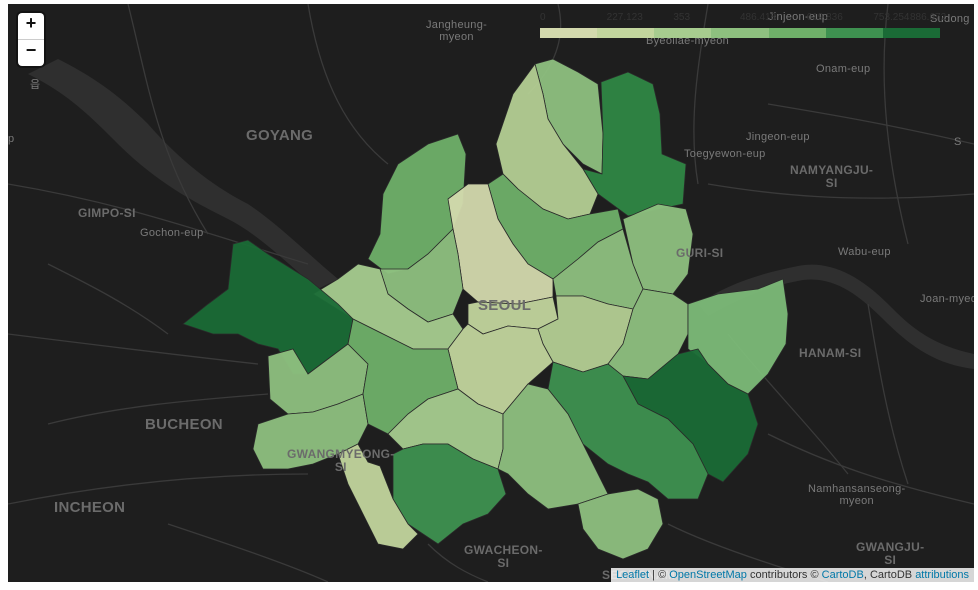 Image resolution: width=978 pixels, height=590 pixels. I want to click on color-legend: 0 227.123 353 486.418 619.836 753.254 886.672, so click(743, 27).